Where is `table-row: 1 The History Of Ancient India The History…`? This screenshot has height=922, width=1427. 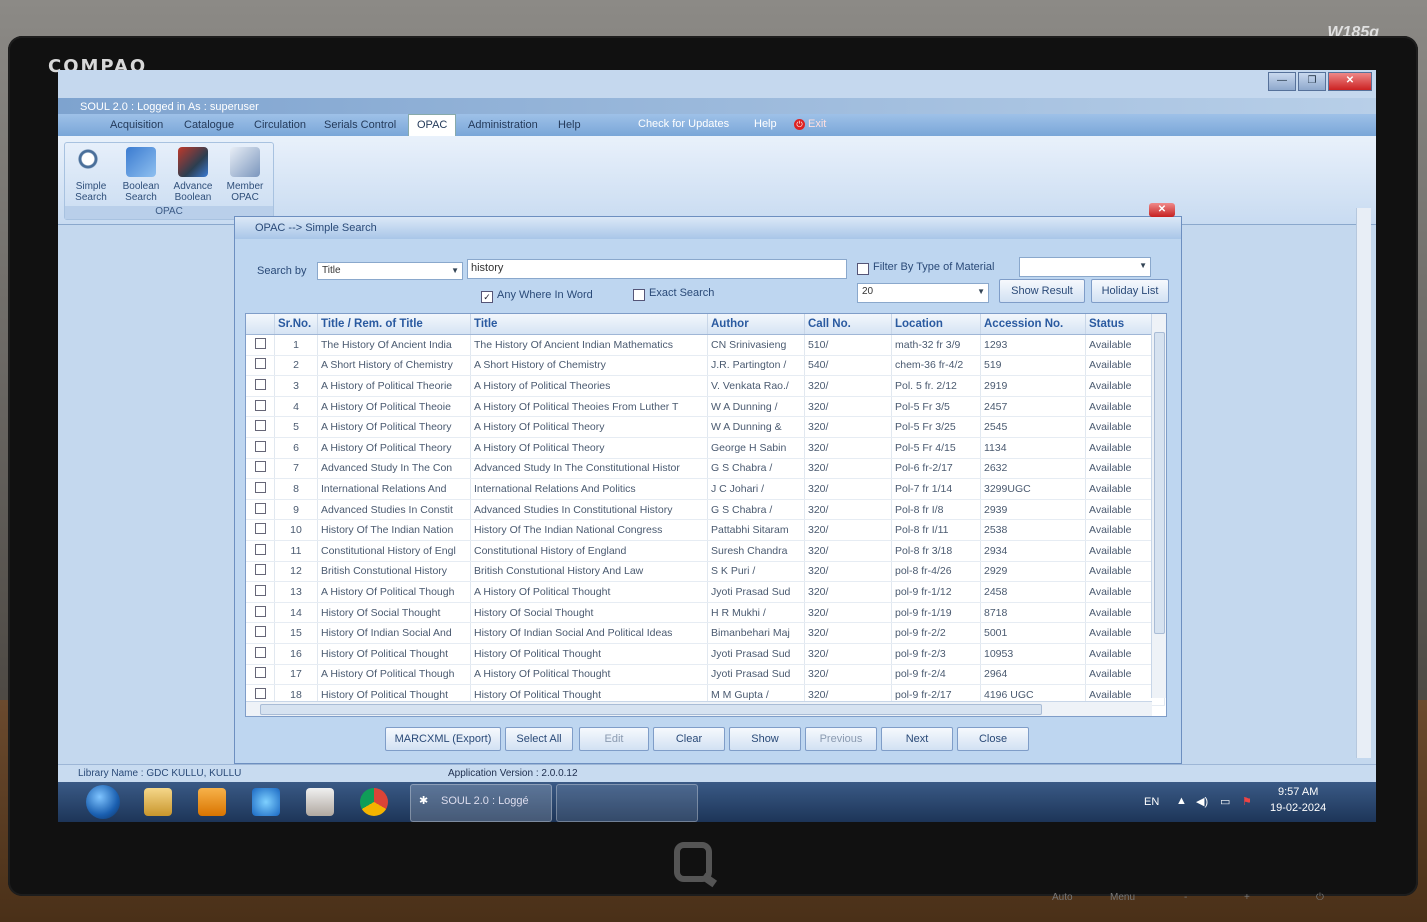
table-row: 1 The History Of Ancient India The History… is located at coordinates (705, 345).